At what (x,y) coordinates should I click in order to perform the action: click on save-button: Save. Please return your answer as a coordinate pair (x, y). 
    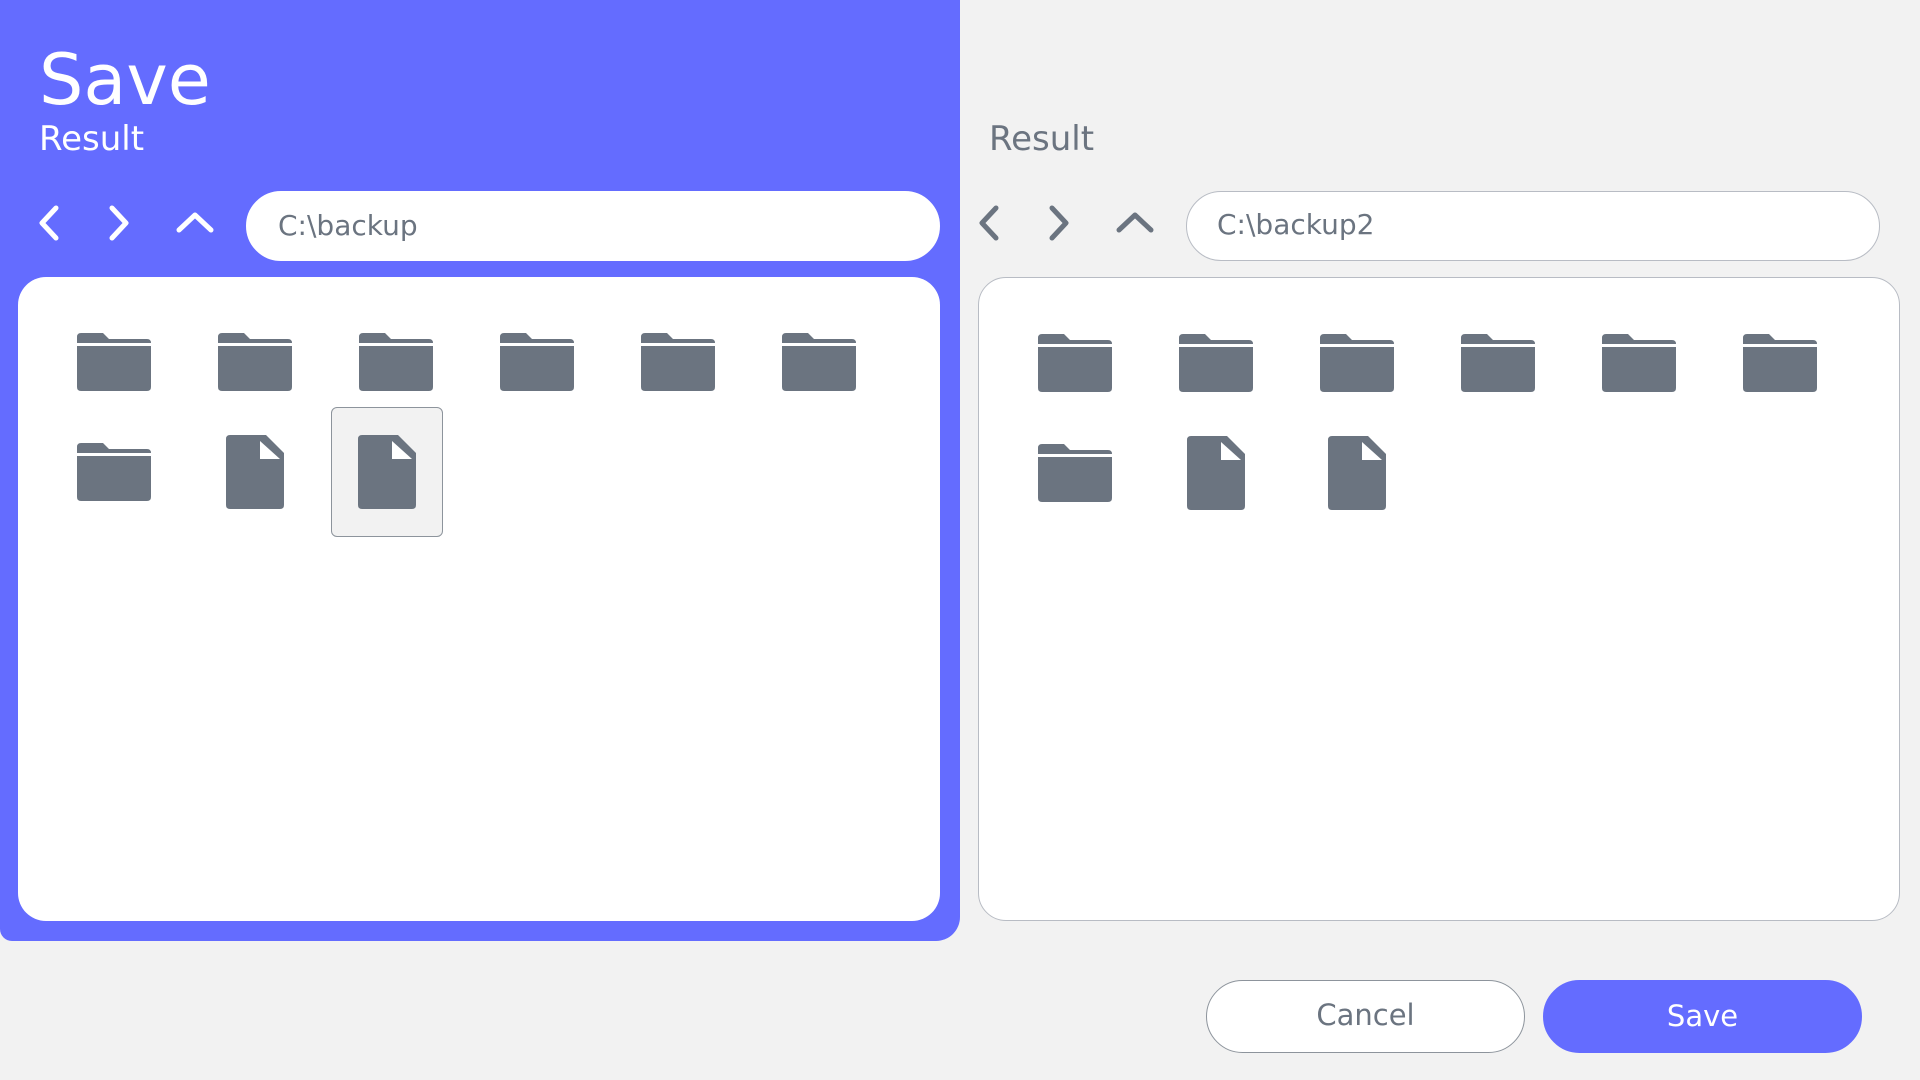
    Looking at the image, I should click on (1702, 1016).